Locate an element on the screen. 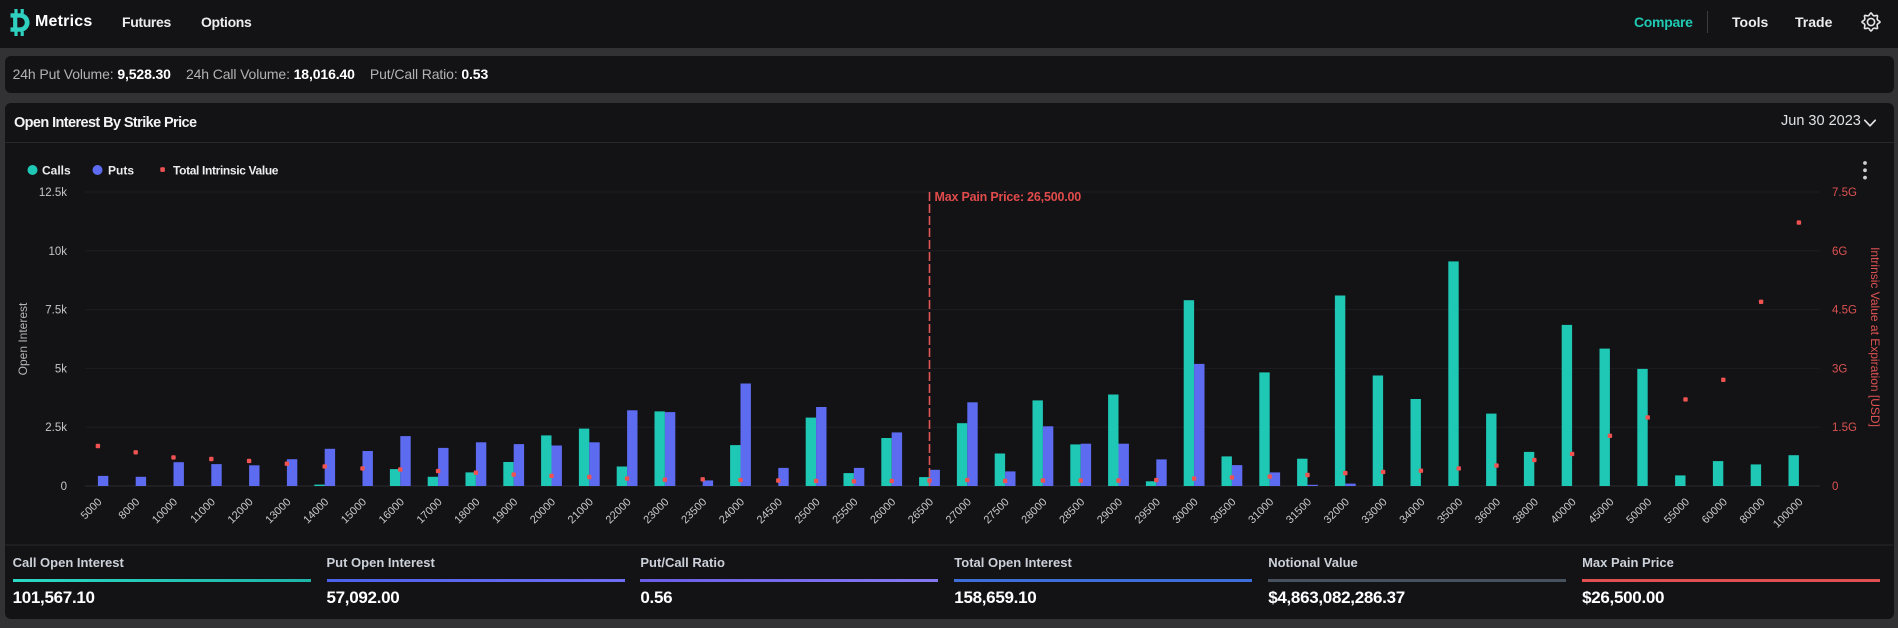  svg-text: Puts is located at coordinates (121, 171).